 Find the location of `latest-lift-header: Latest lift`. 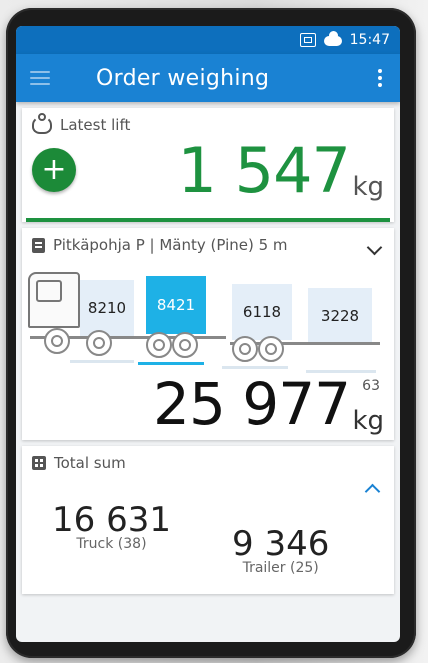

latest-lift-header: Latest lift is located at coordinates (208, 121).